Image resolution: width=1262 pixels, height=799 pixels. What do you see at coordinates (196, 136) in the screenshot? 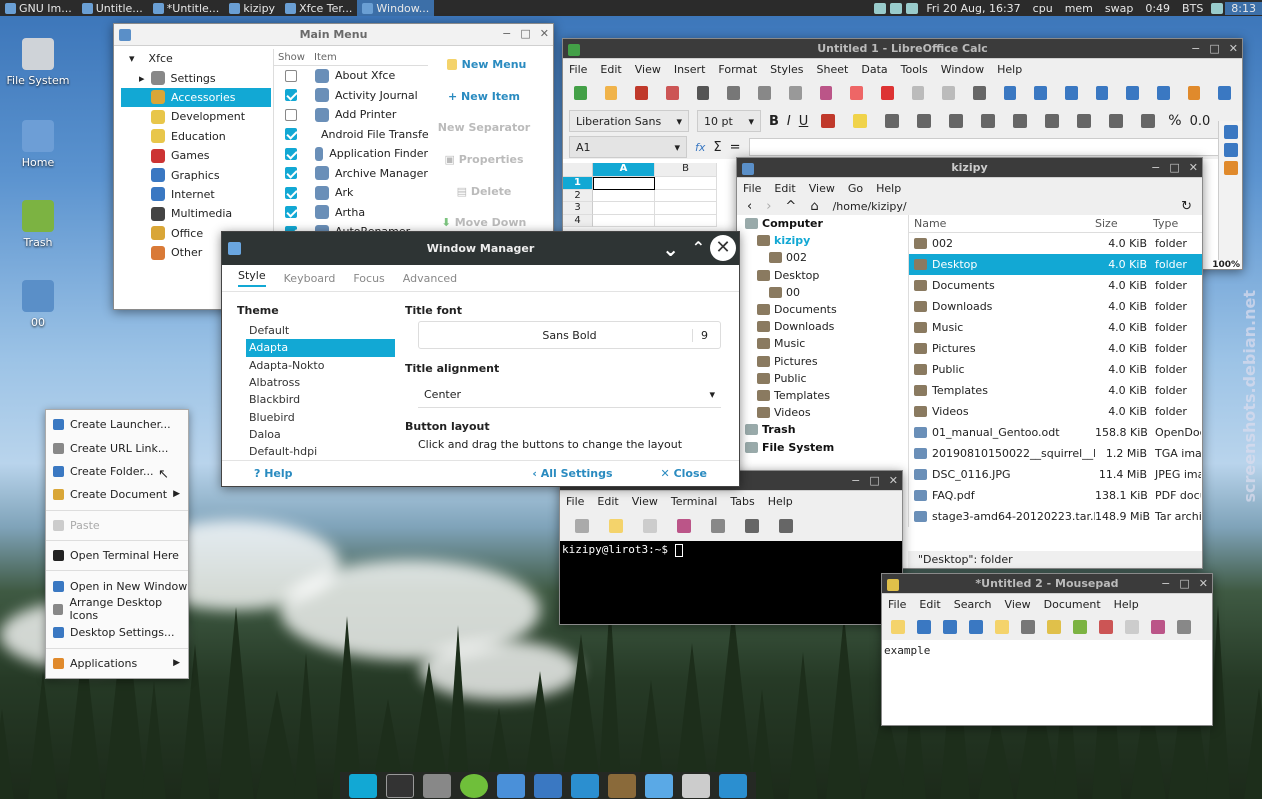
I see `category-item: Education` at bounding box center [196, 136].